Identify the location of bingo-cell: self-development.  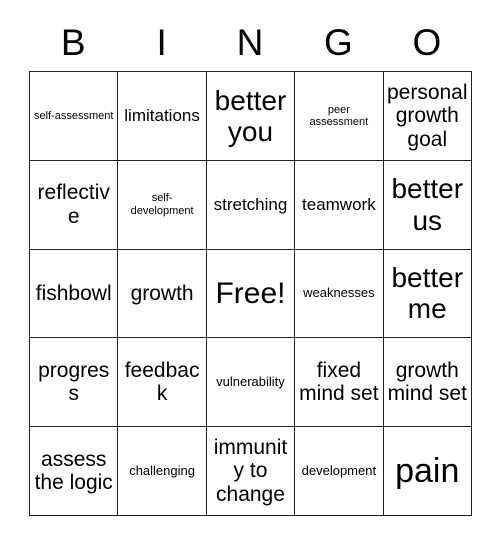
(162, 204).